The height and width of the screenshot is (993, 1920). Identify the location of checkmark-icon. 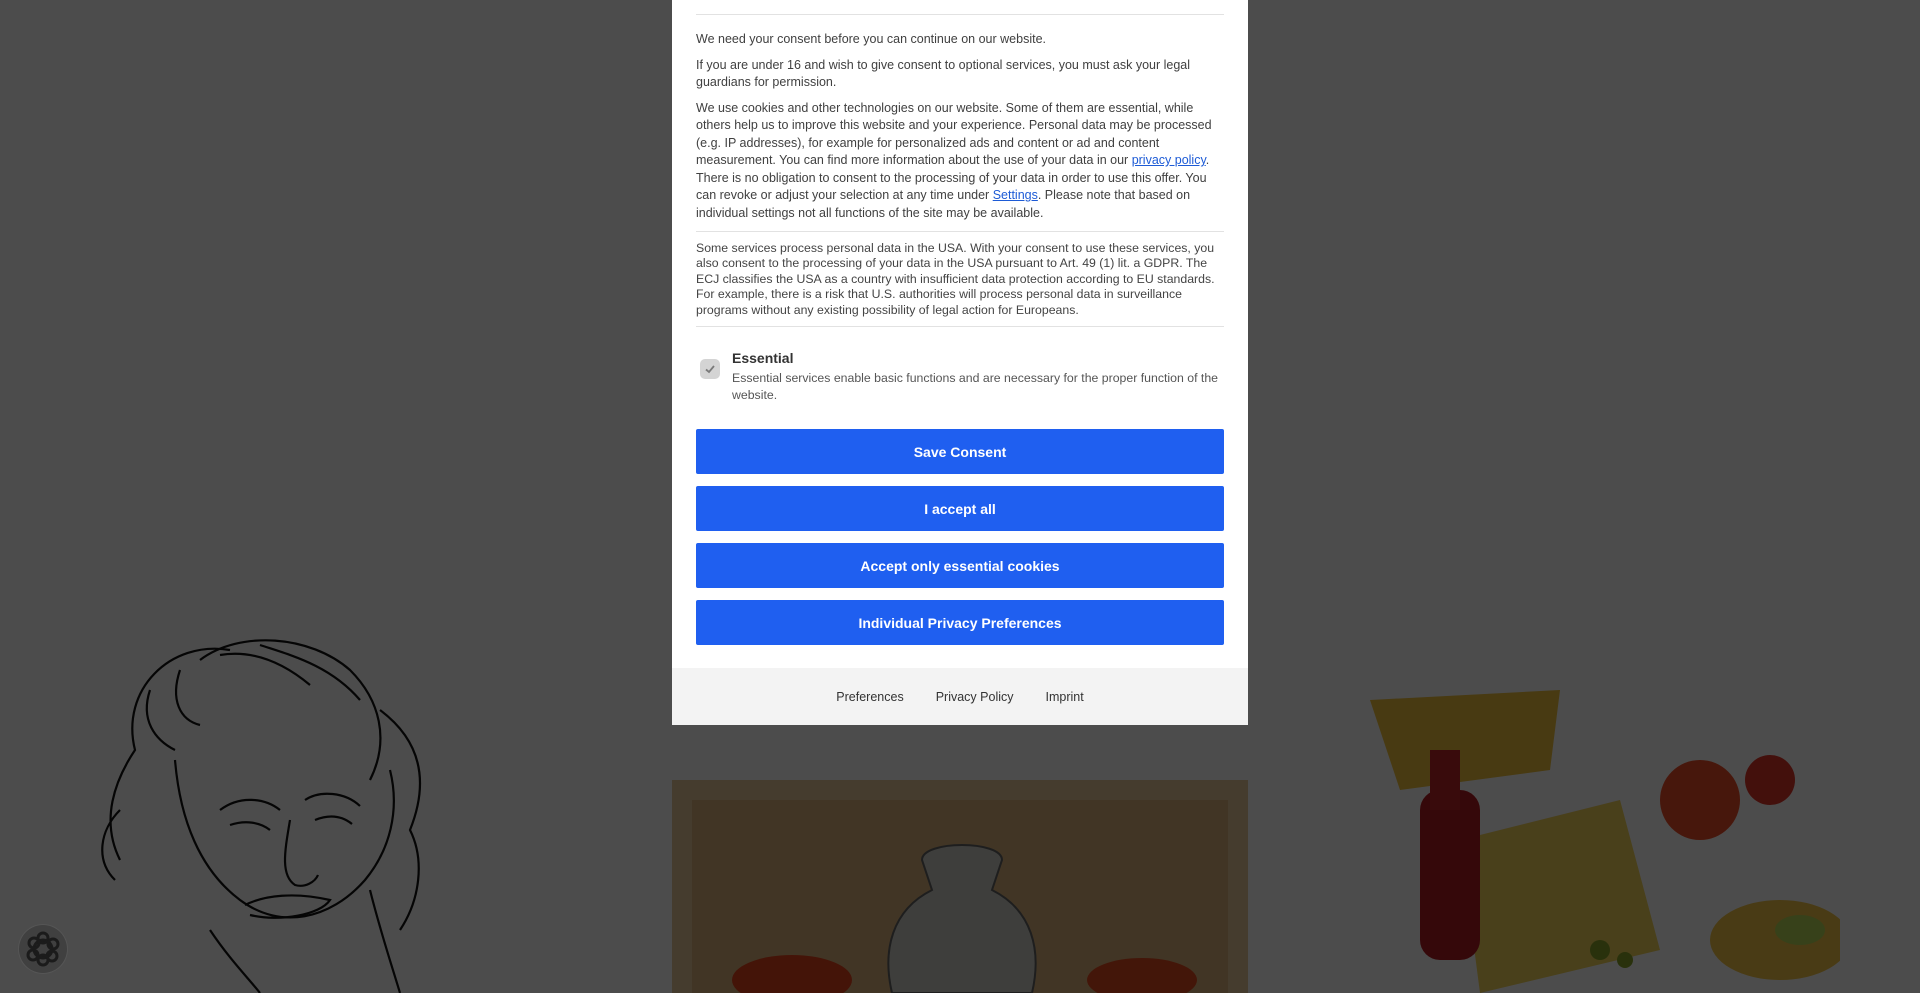
(710, 369).